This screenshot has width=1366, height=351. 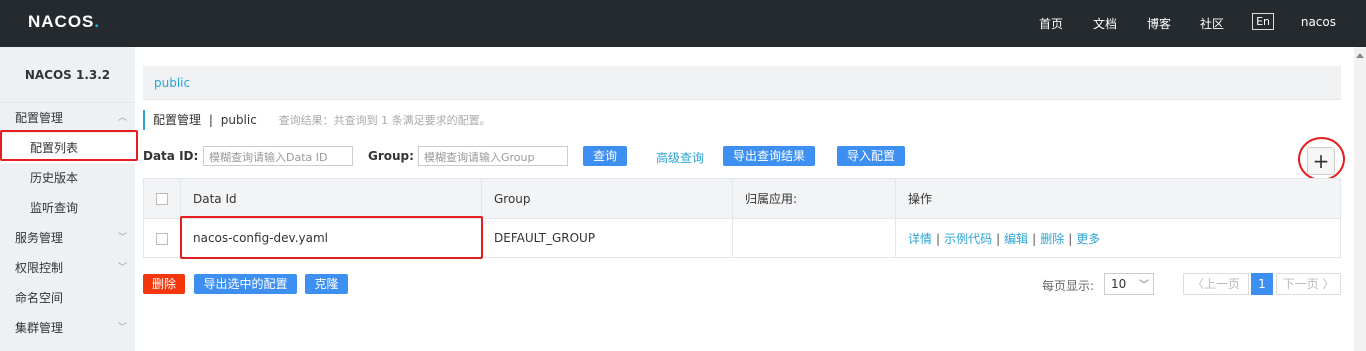 I want to click on prev-page-button: 〈上一页, so click(x=1216, y=284).